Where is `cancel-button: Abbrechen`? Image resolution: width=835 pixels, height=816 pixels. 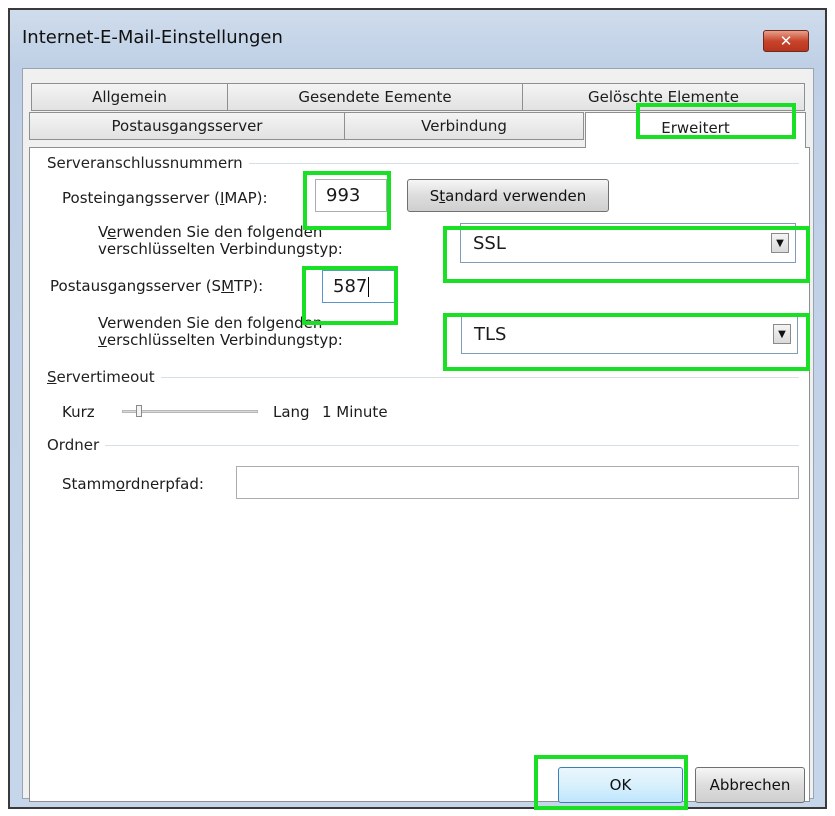 cancel-button: Abbrechen is located at coordinates (750, 785).